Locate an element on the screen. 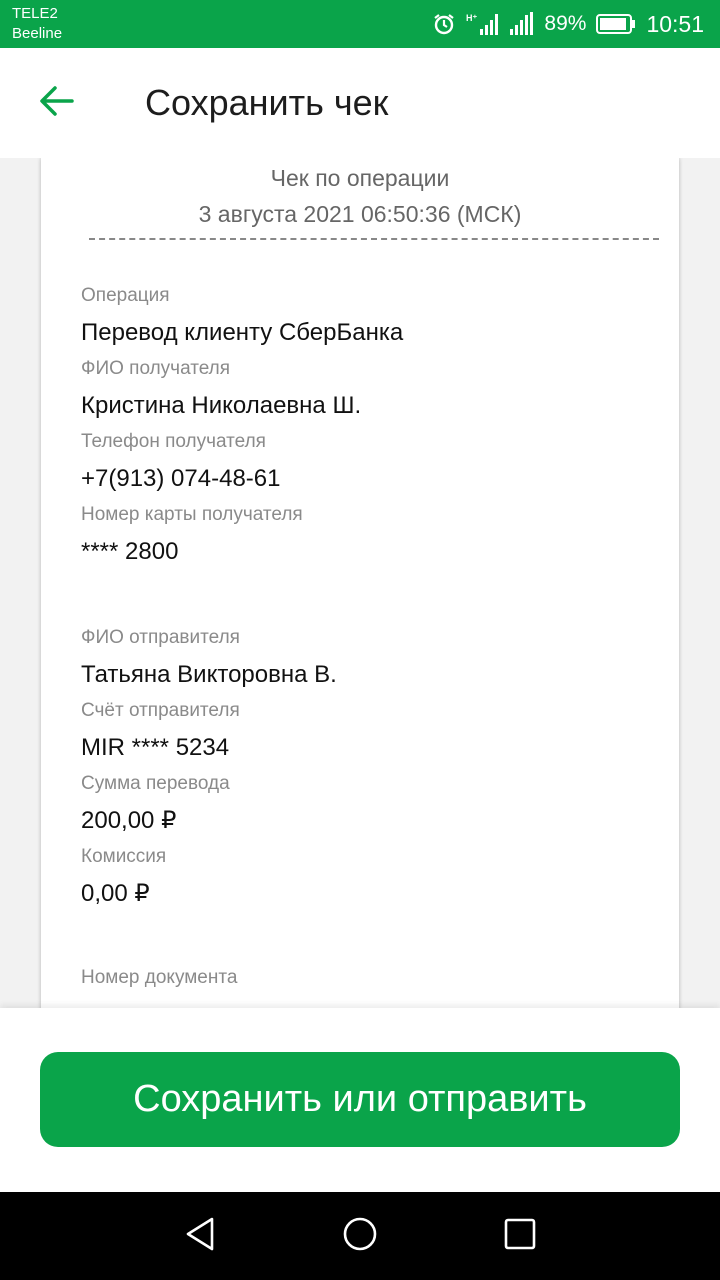  home-circle-icon is located at coordinates (360, 1236).